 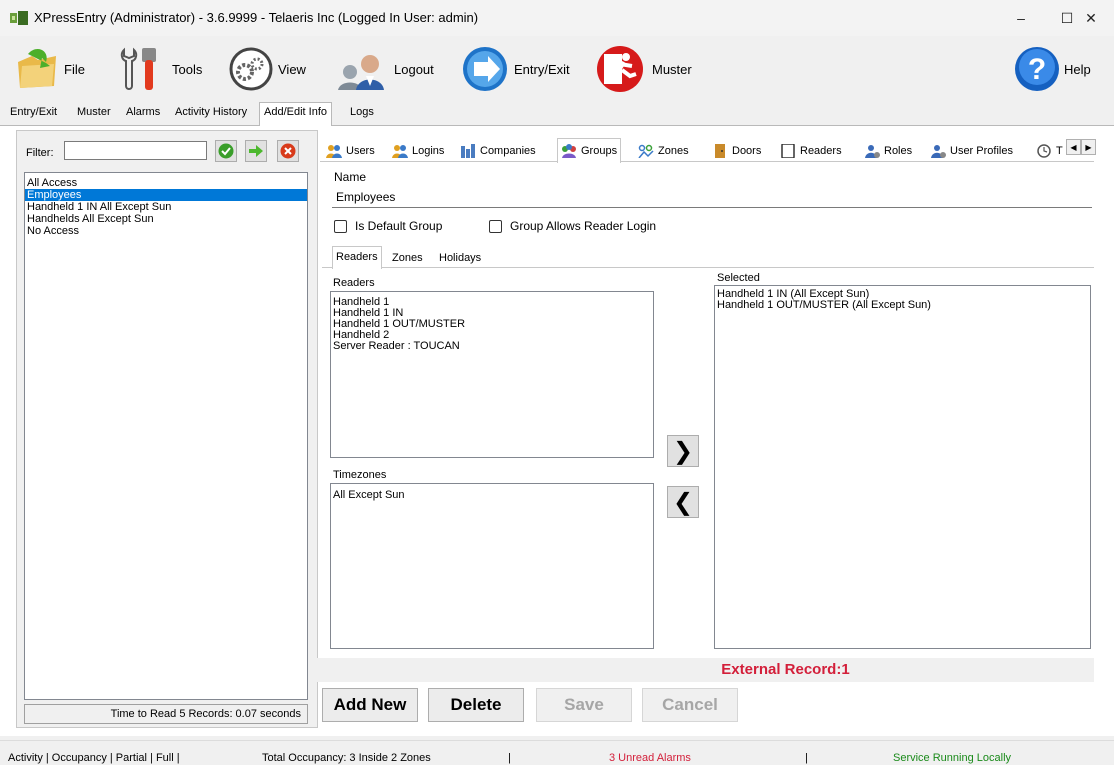 What do you see at coordinates (362, 112) in the screenshot?
I see `tab-logs: Logs` at bounding box center [362, 112].